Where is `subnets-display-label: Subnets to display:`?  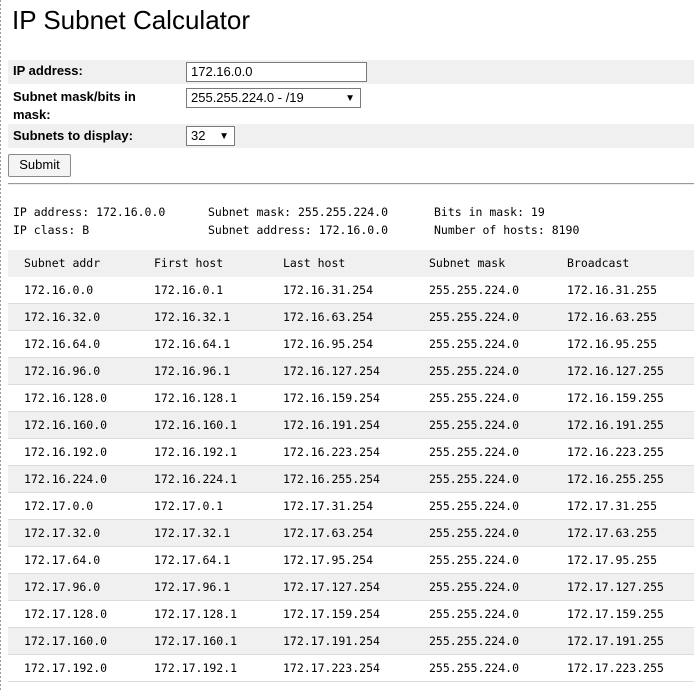 subnets-display-label: Subnets to display: is located at coordinates (73, 135).